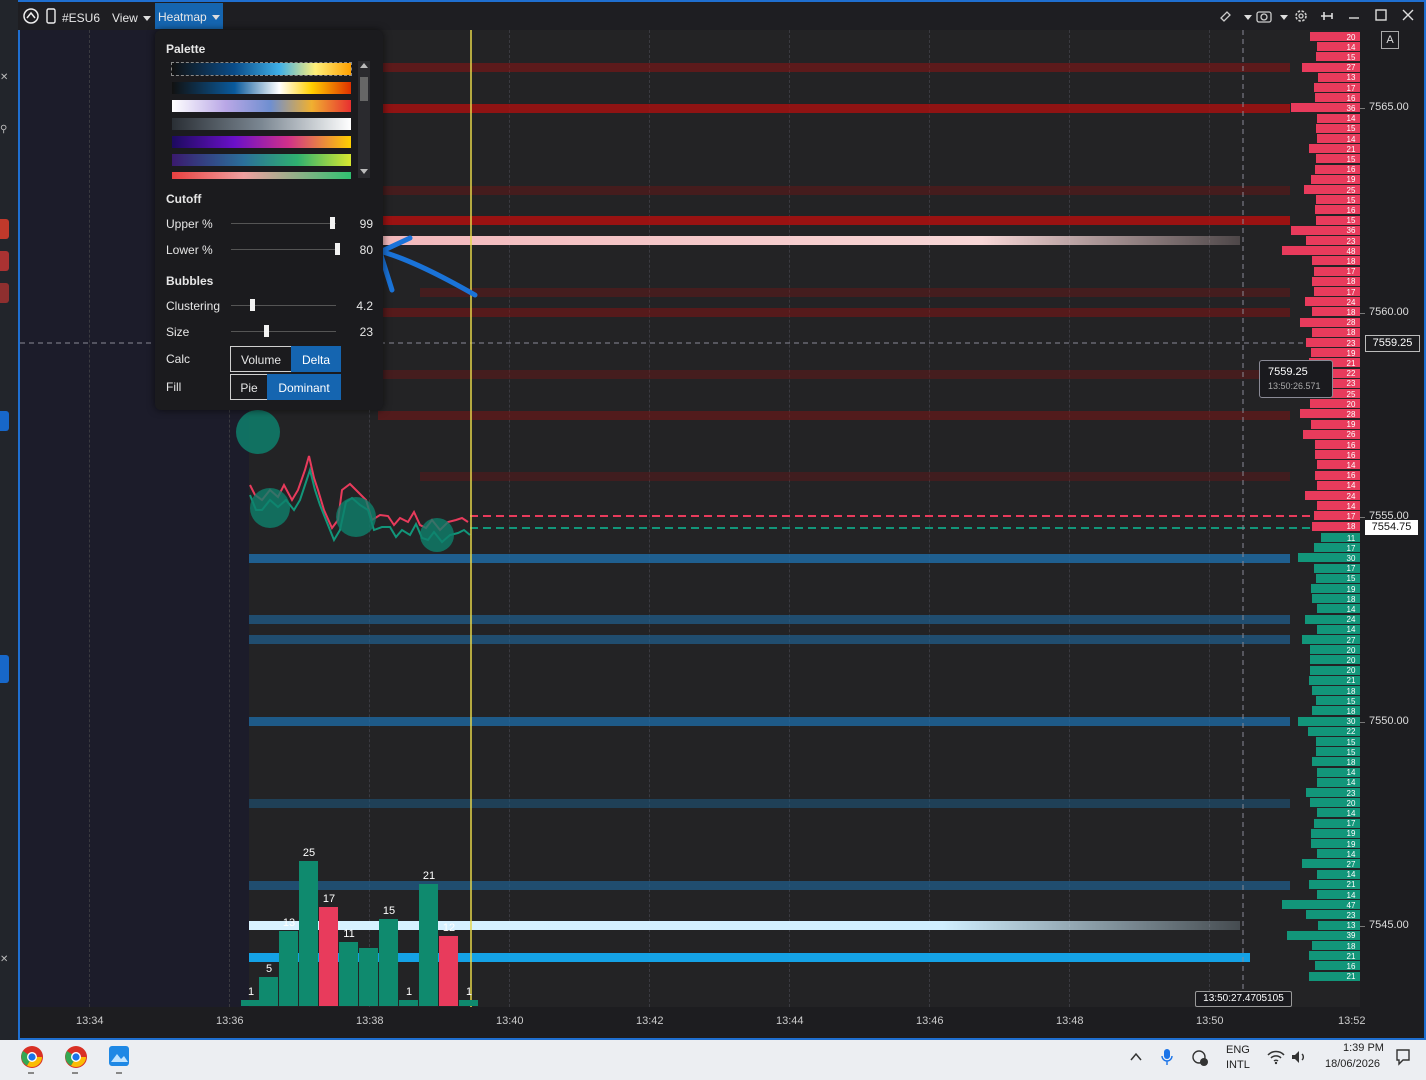  Describe the element at coordinates (131, 18) in the screenshot. I see `view-menu: View` at that location.